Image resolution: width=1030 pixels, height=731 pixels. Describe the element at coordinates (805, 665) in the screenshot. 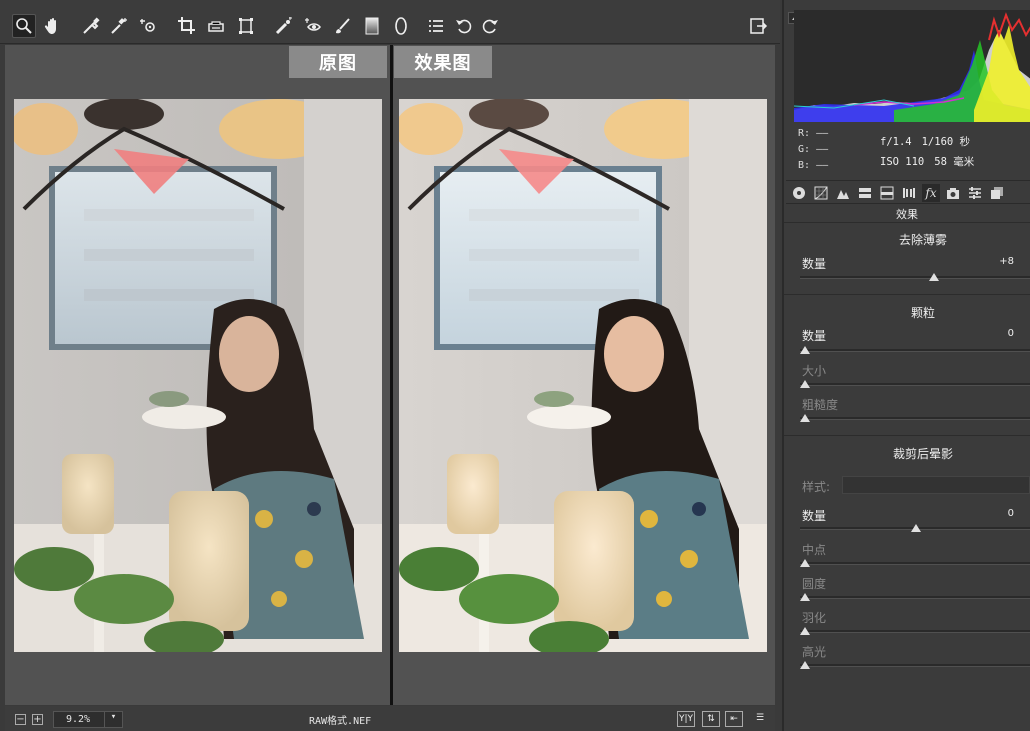

I see `vignette-highlights-thumb` at that location.